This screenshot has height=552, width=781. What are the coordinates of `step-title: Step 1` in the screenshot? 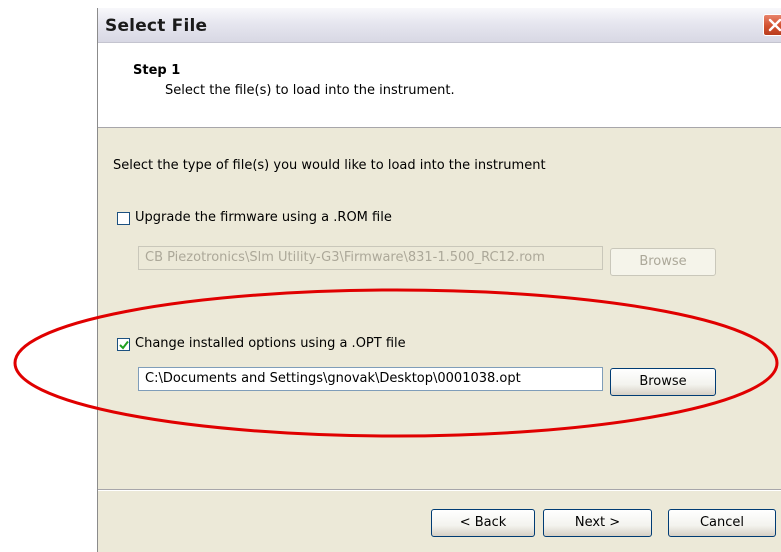 It's located at (157, 70).